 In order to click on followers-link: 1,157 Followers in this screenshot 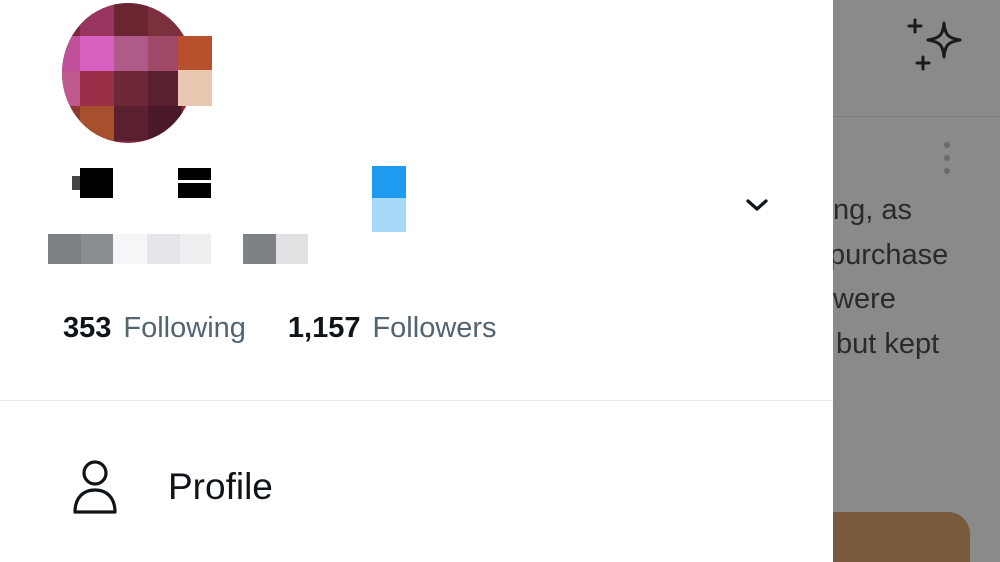, I will do `click(392, 328)`.